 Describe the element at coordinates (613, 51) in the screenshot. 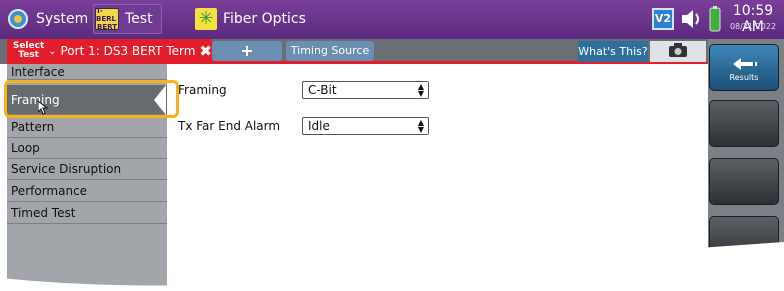

I see `whats-this-button: What's This?` at that location.